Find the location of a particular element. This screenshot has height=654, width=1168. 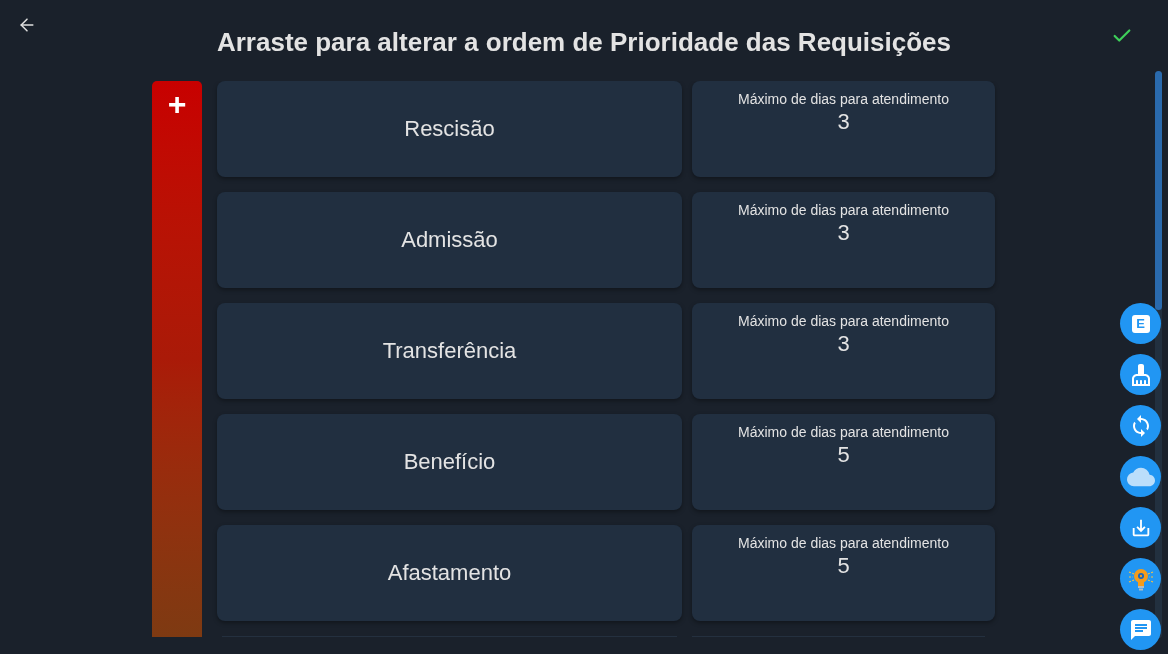

chat-button is located at coordinates (1140, 629).